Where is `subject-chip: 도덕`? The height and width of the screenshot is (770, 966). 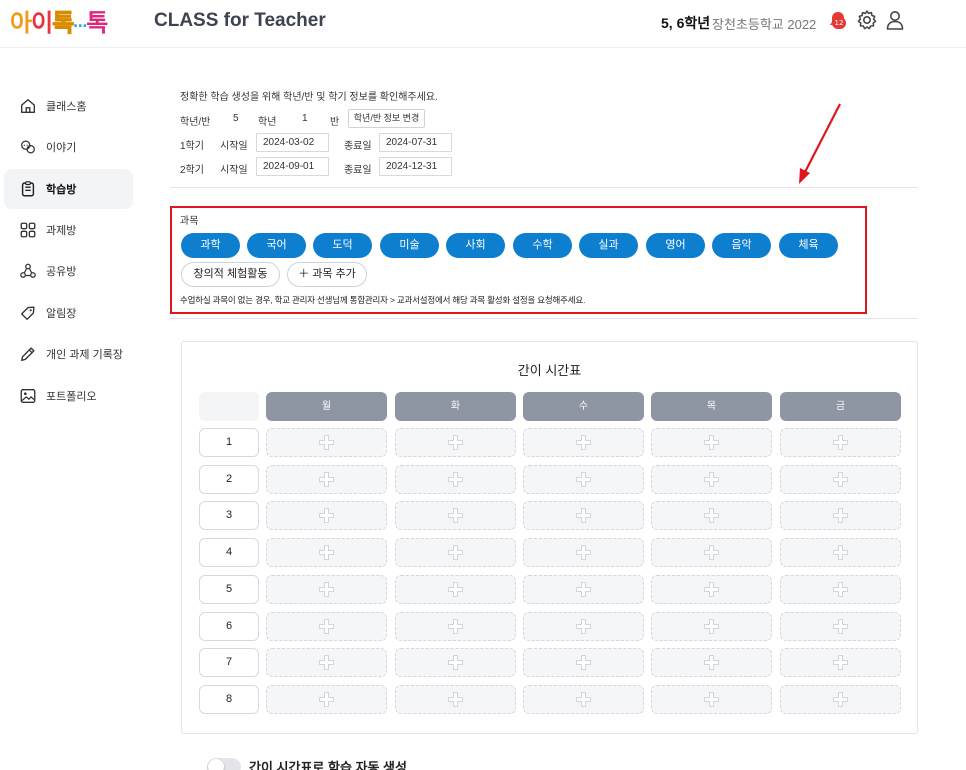 subject-chip: 도덕 is located at coordinates (342, 245).